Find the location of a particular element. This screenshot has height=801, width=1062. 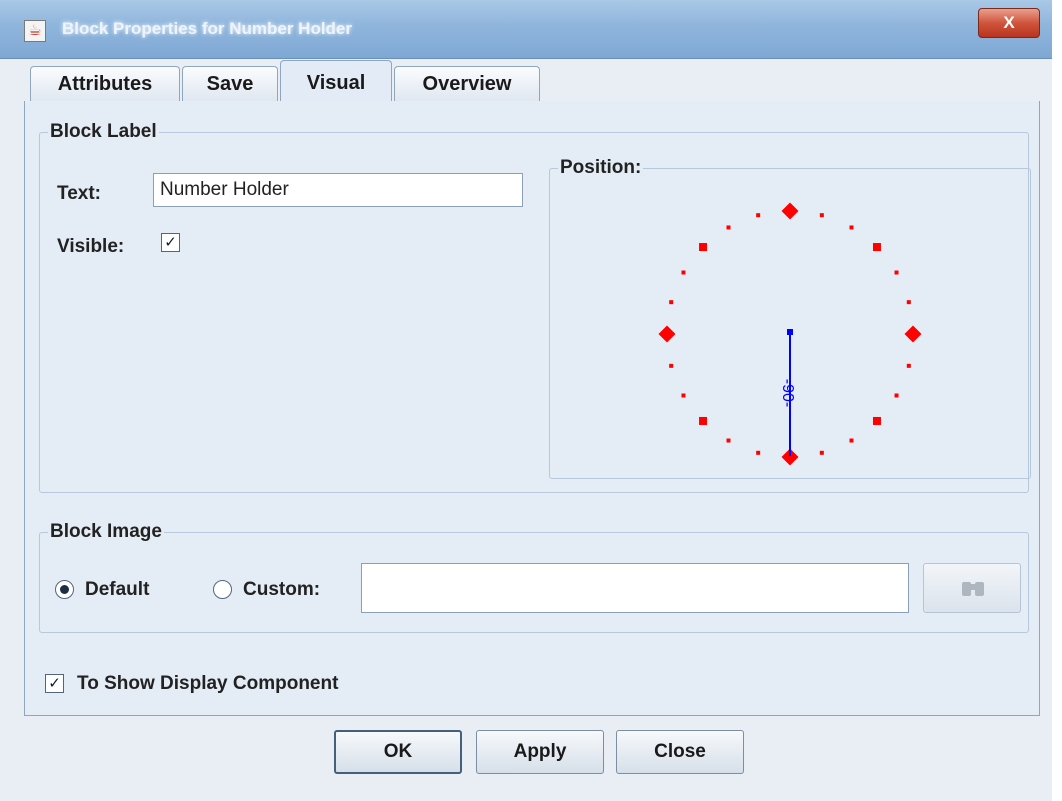

tab-overview: Overview is located at coordinates (467, 83).